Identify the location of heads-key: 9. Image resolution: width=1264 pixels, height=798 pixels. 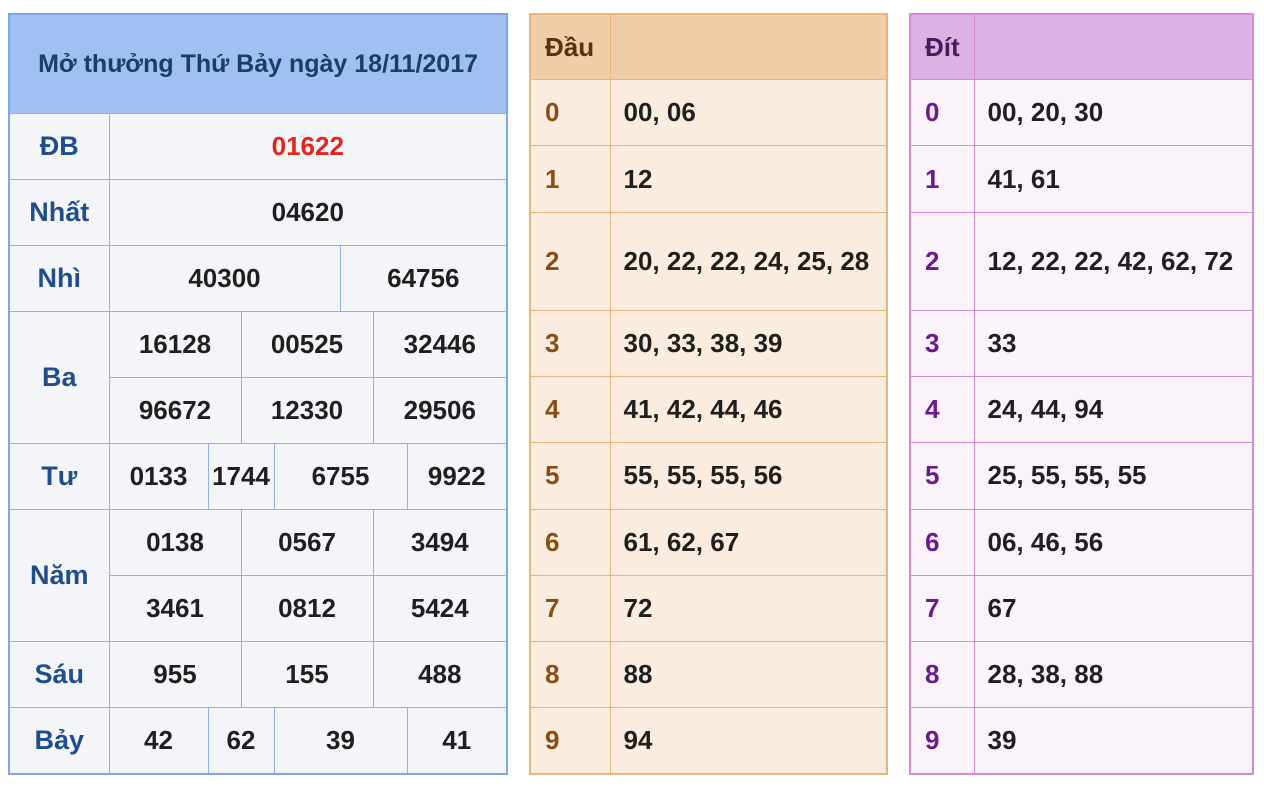
(570, 741).